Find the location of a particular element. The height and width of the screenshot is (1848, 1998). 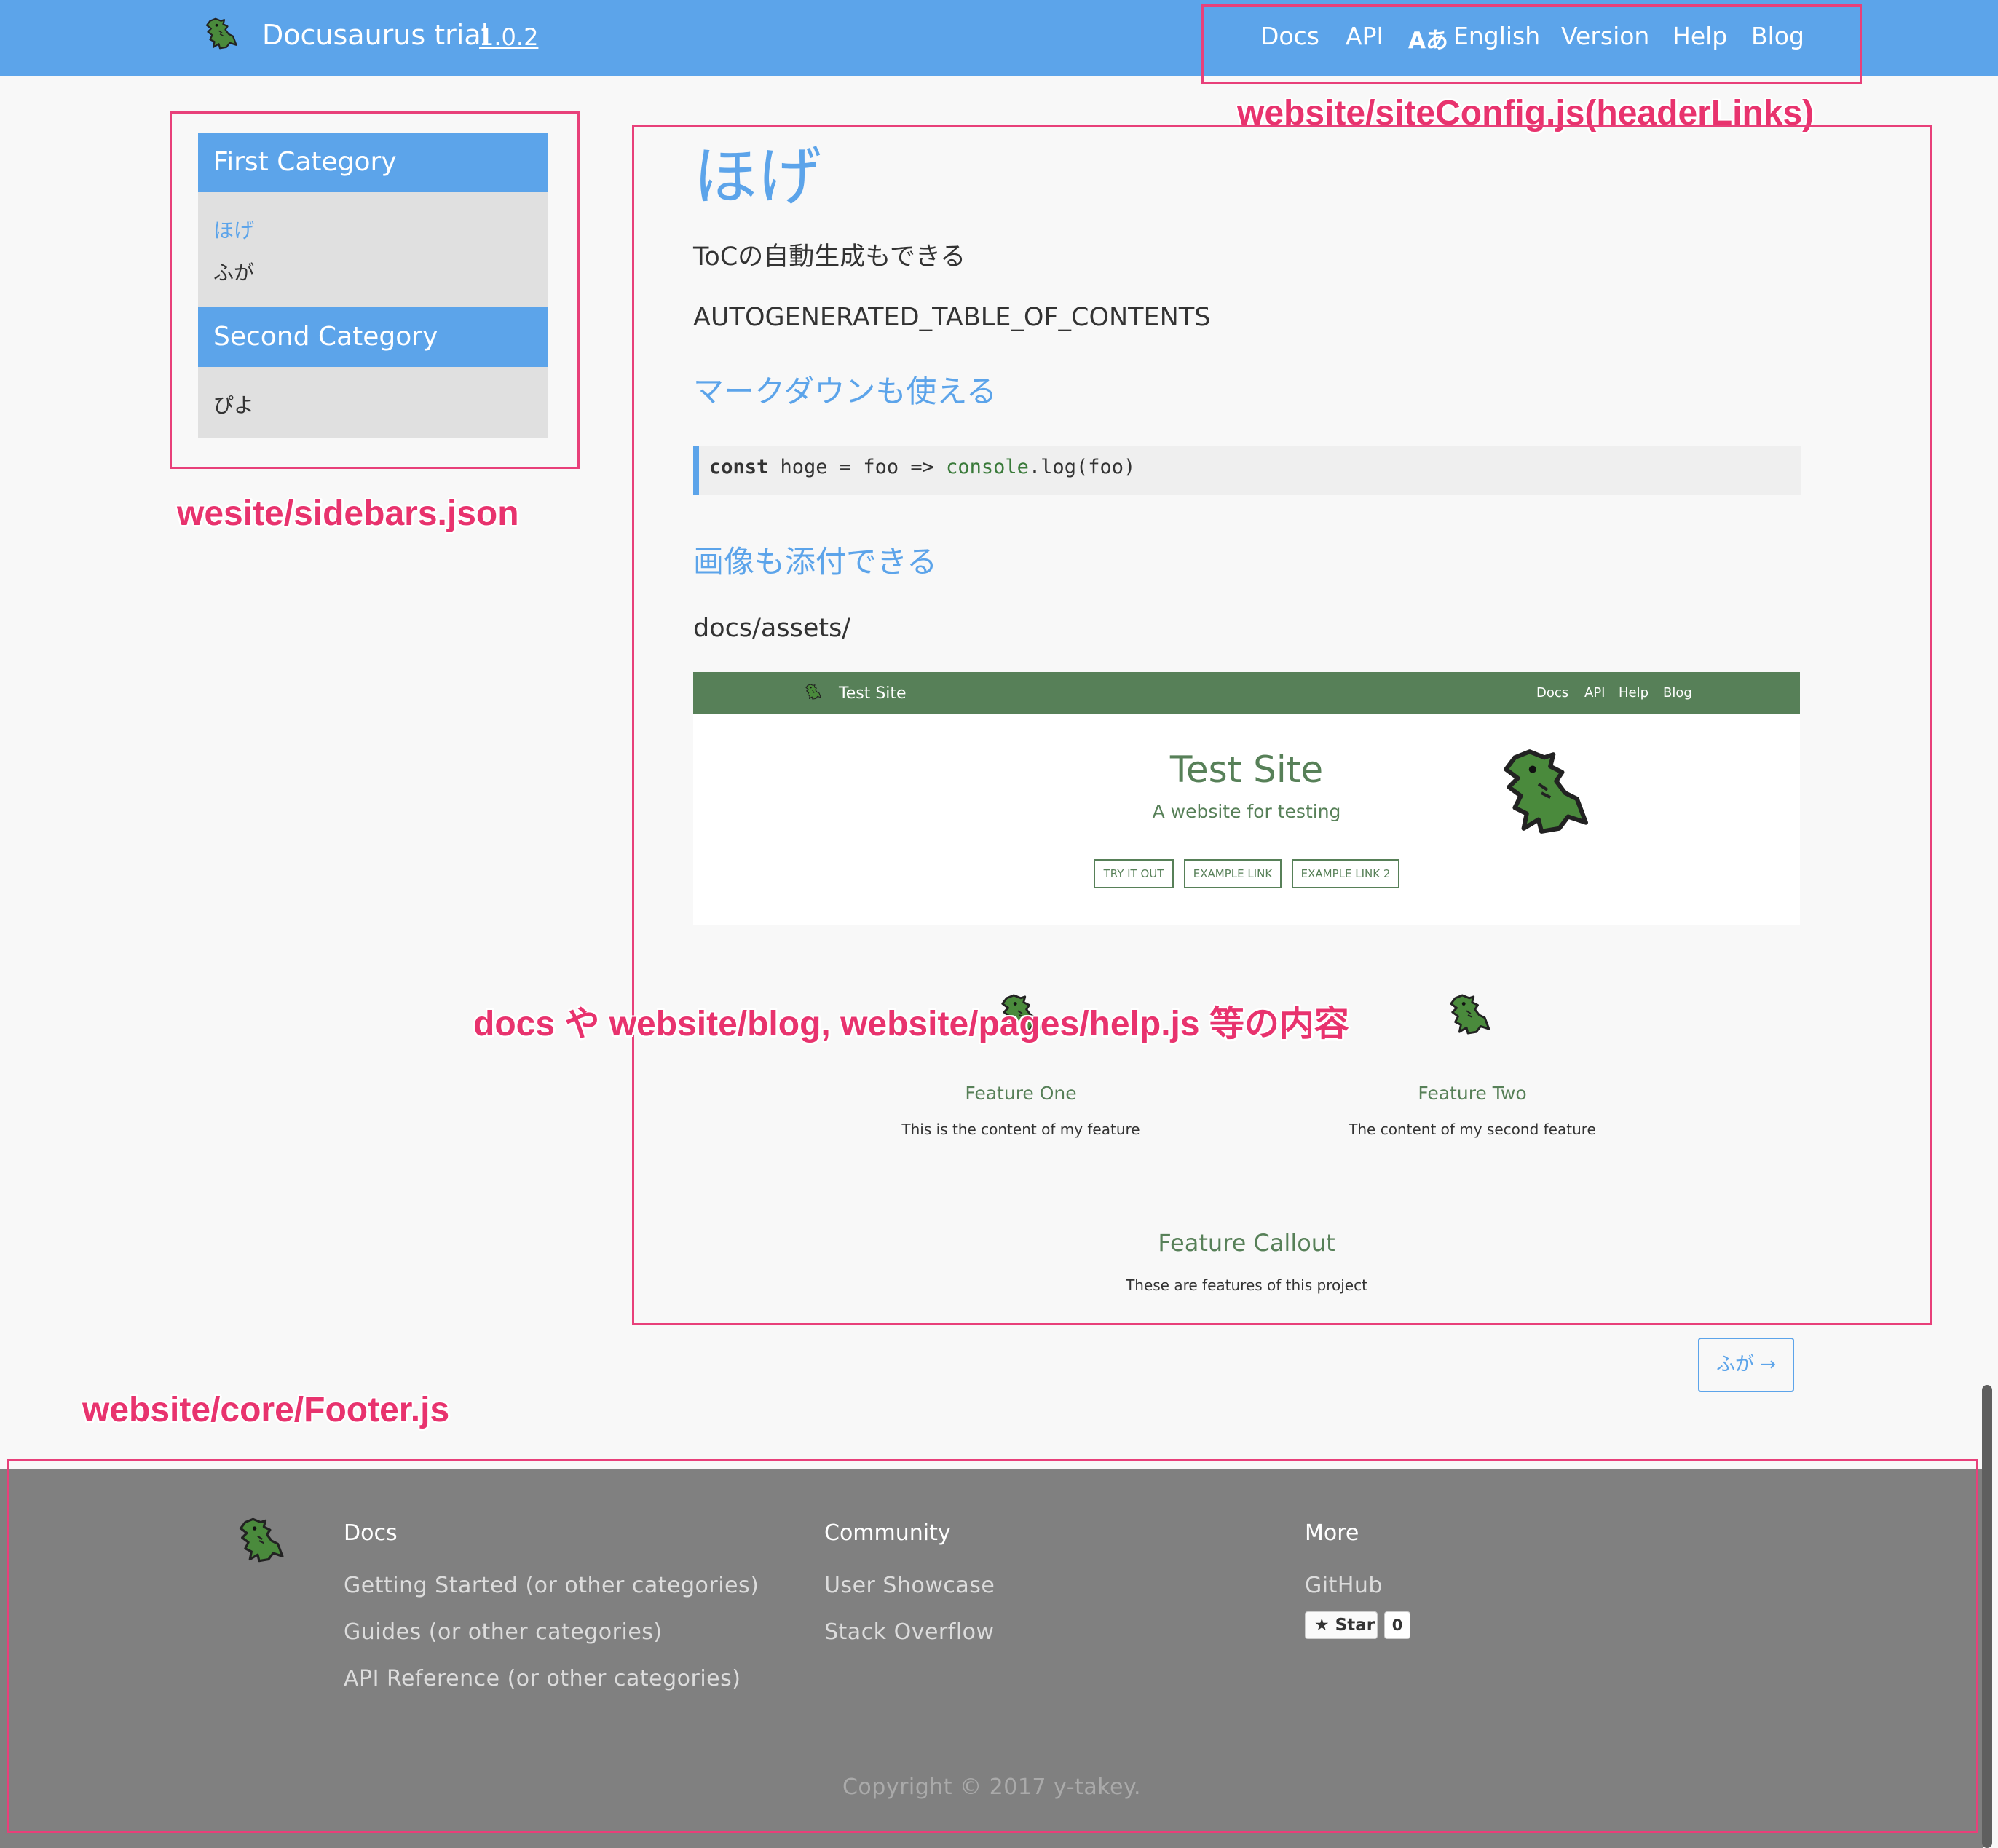

site-title: Docusaurus trial is located at coordinates (376, 35).